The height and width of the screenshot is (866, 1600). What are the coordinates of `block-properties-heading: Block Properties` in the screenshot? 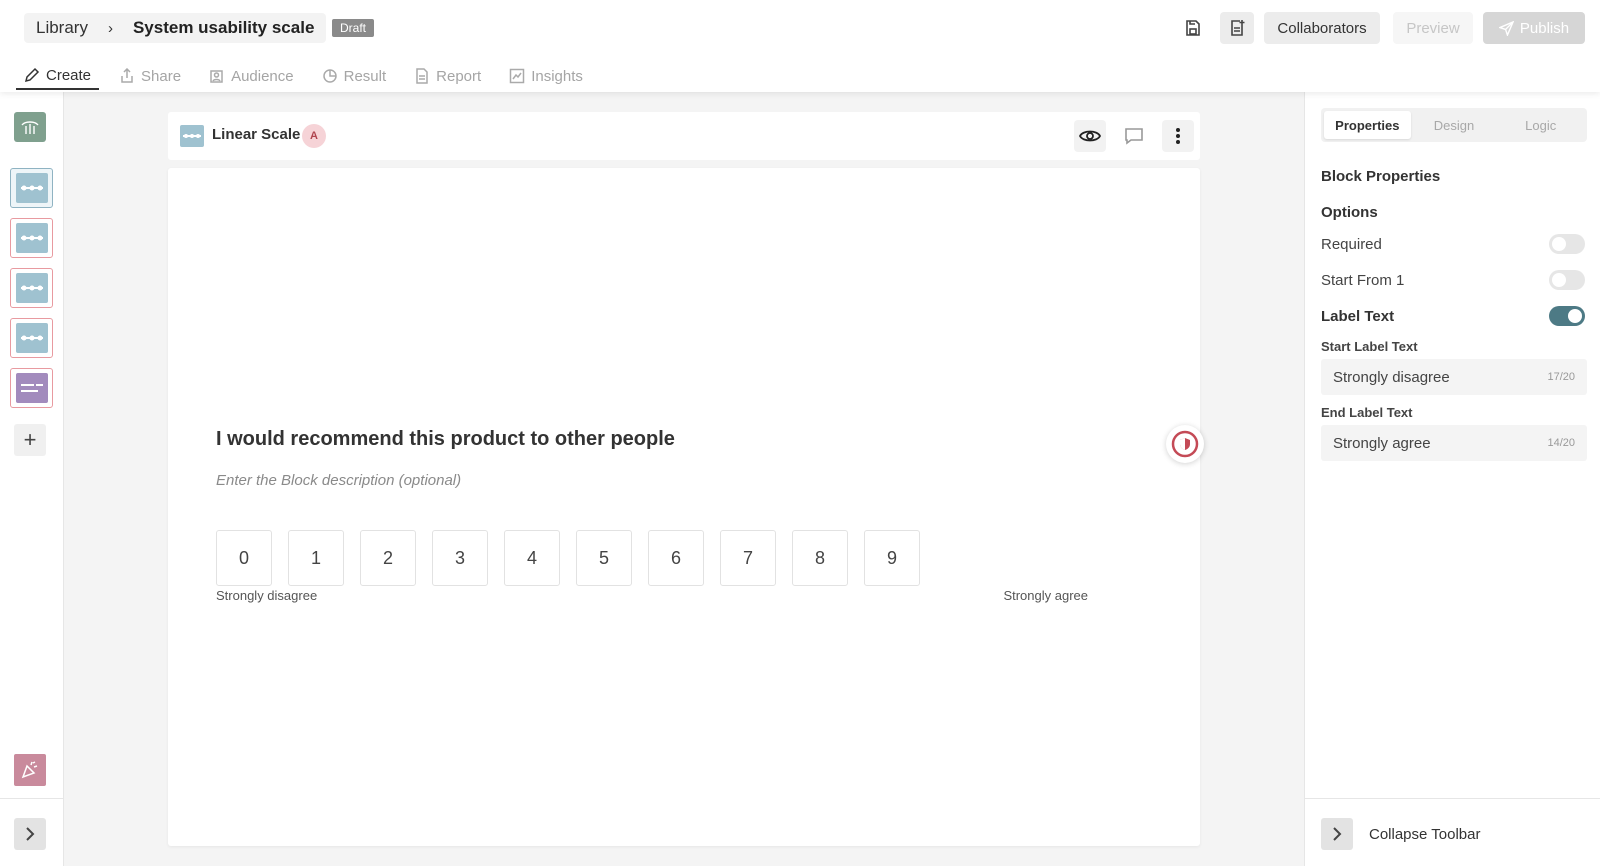 It's located at (1381, 176).